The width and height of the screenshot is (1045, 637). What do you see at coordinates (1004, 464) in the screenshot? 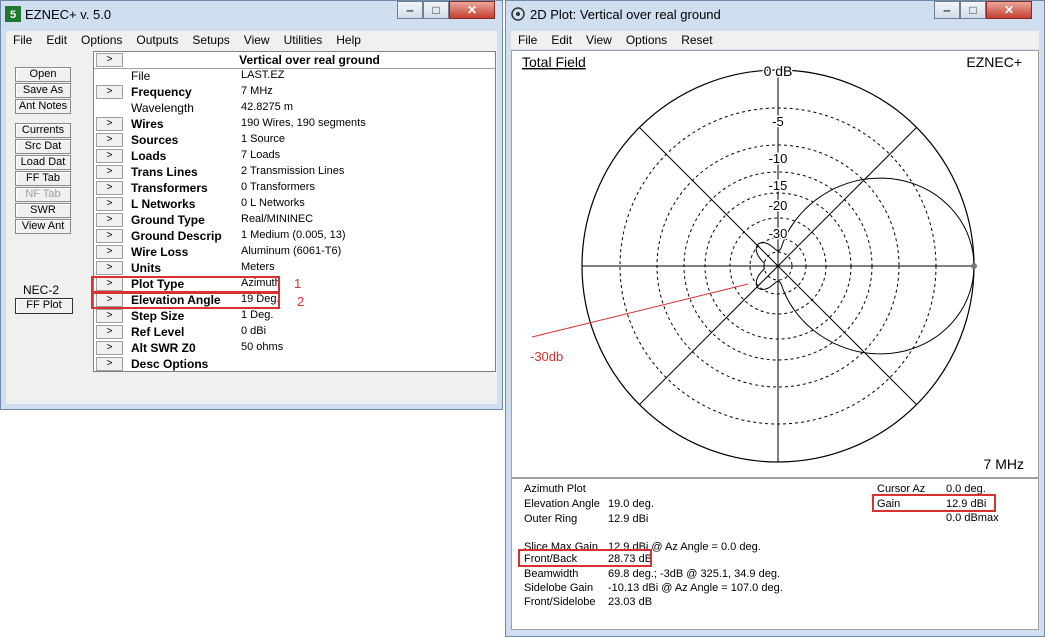
I see `frequency-label: 7 MHz` at bounding box center [1004, 464].